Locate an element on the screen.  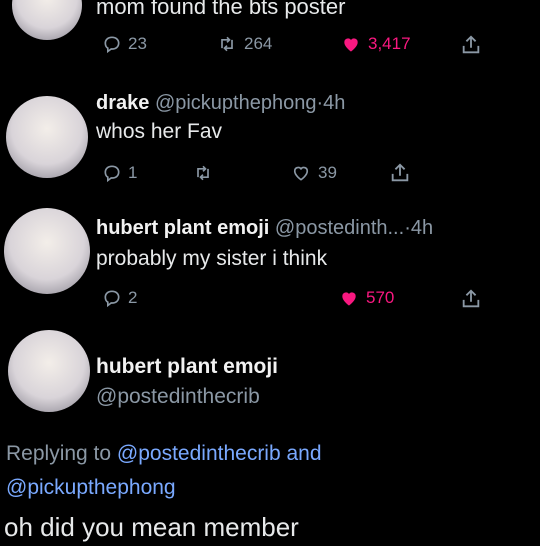
reply-button: 1 is located at coordinates (119, 173).